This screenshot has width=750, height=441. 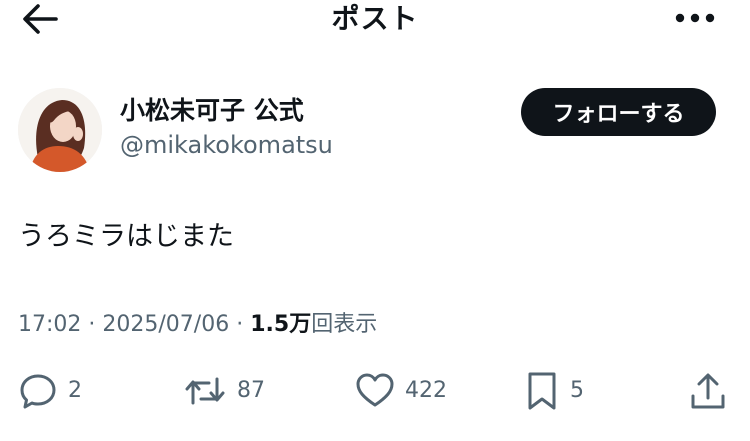 I want to click on post-date: 2025/07/06, so click(x=165, y=324).